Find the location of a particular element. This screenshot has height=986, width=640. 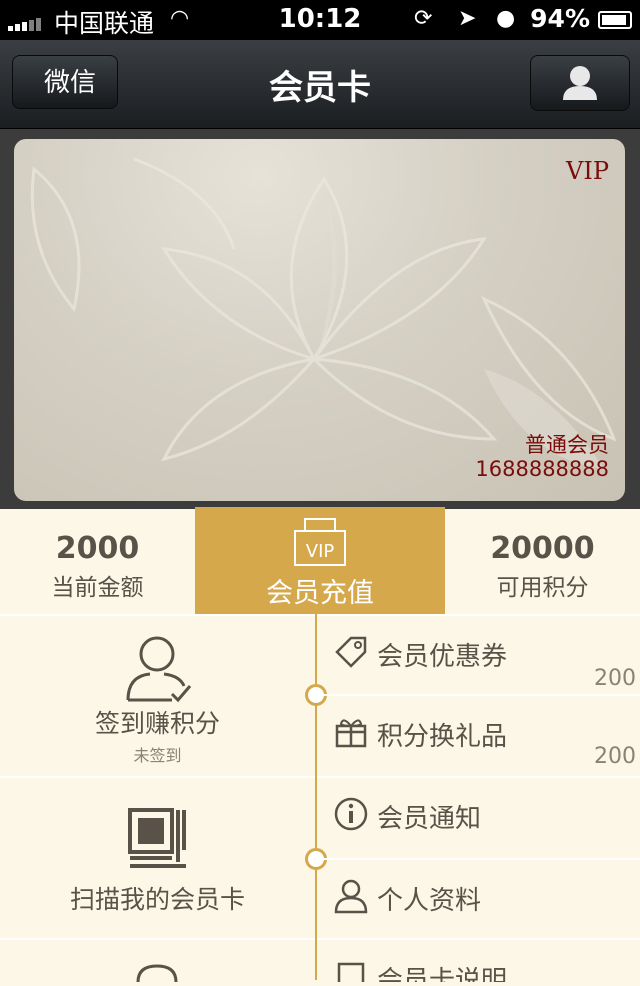

checkin-user-icon is located at coordinates (159, 669).